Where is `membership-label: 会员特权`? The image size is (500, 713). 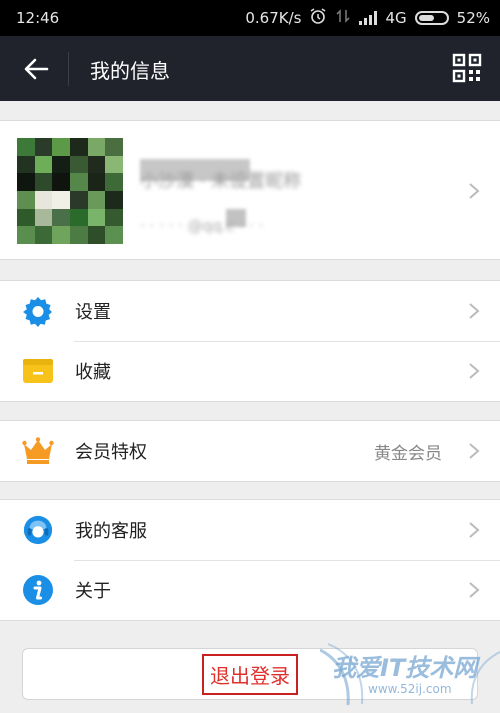 membership-label: 会员特权 is located at coordinates (111, 452).